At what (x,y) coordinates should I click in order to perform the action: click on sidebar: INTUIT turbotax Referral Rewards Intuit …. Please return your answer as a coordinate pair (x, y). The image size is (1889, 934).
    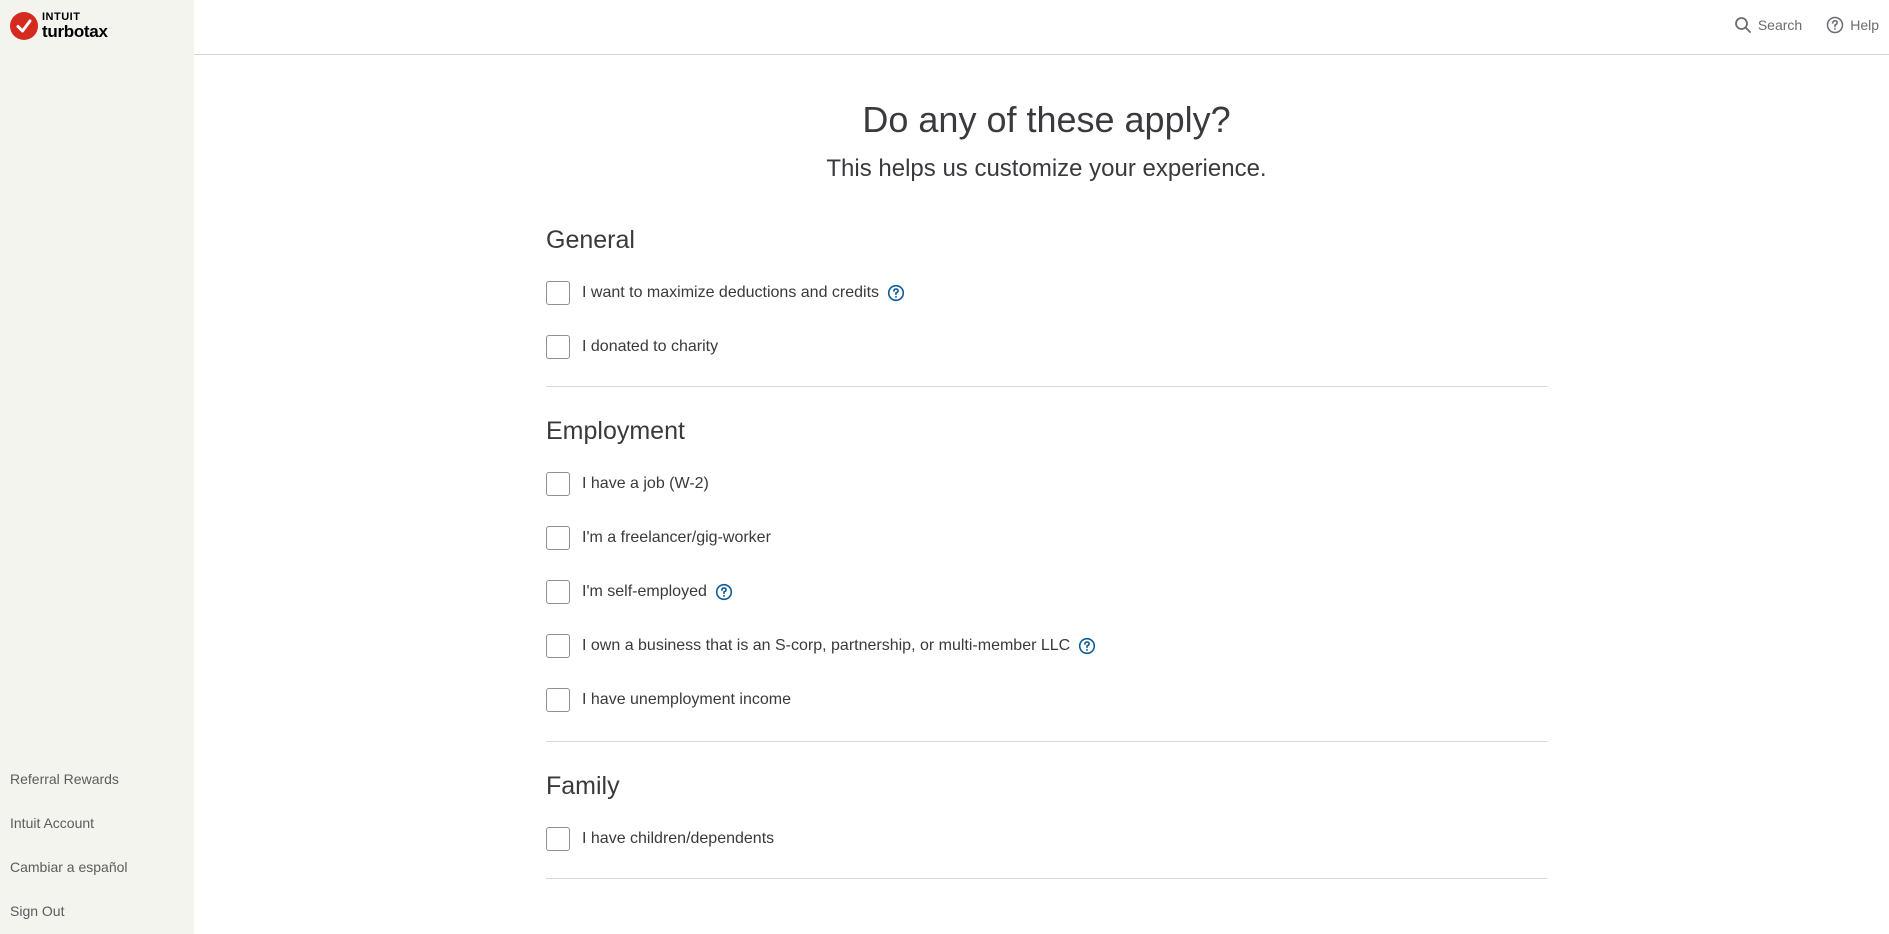
    Looking at the image, I should click on (97, 467).